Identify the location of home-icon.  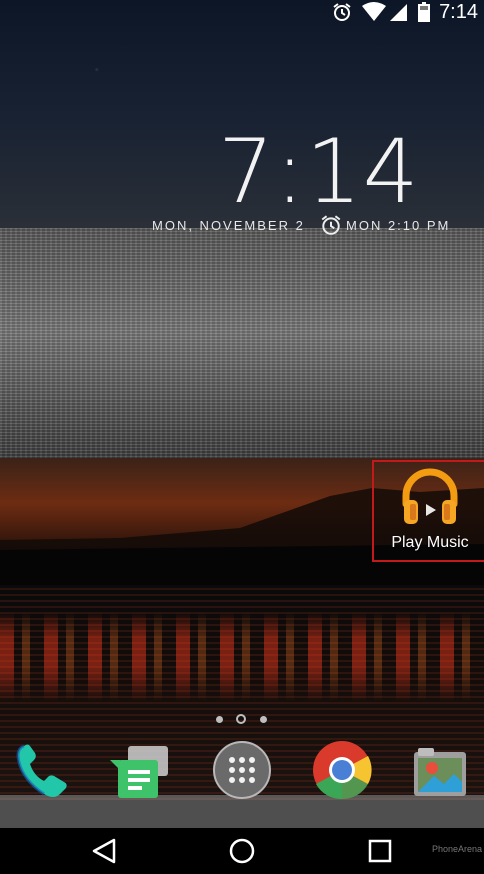
(242, 851).